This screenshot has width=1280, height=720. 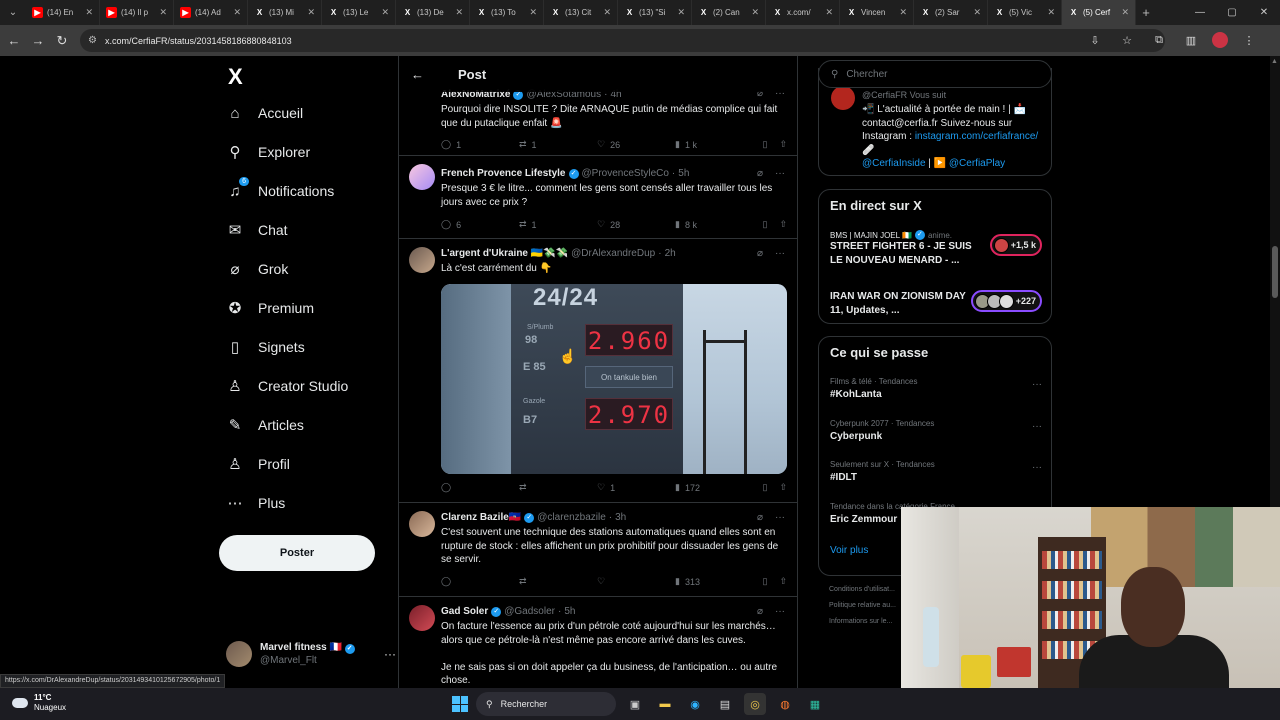 I want to click on nav-item-accueil: ⌂ Accueil, so click(x=264, y=113).